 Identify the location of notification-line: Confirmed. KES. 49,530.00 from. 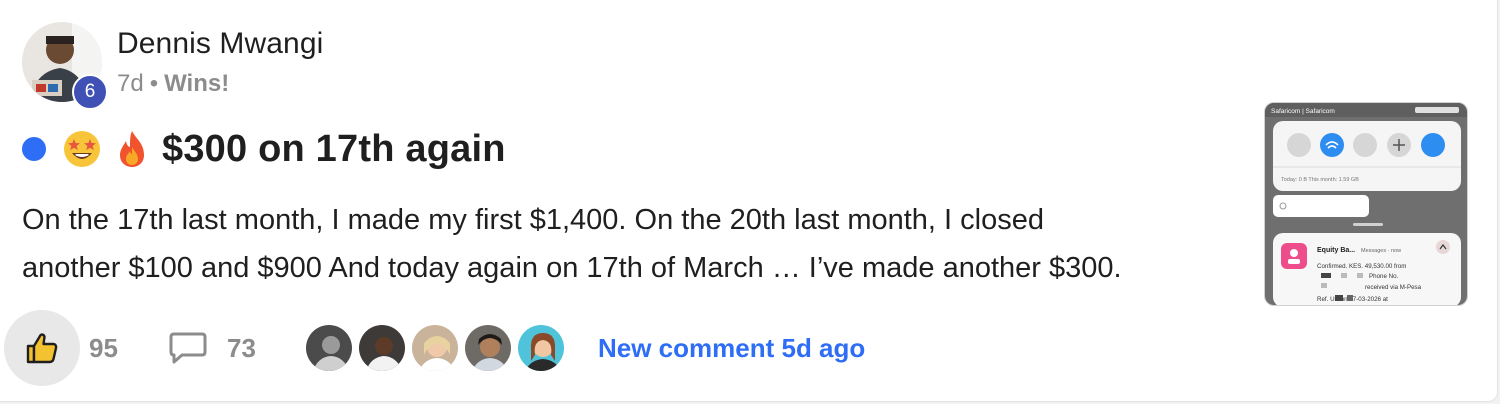
(1361, 266).